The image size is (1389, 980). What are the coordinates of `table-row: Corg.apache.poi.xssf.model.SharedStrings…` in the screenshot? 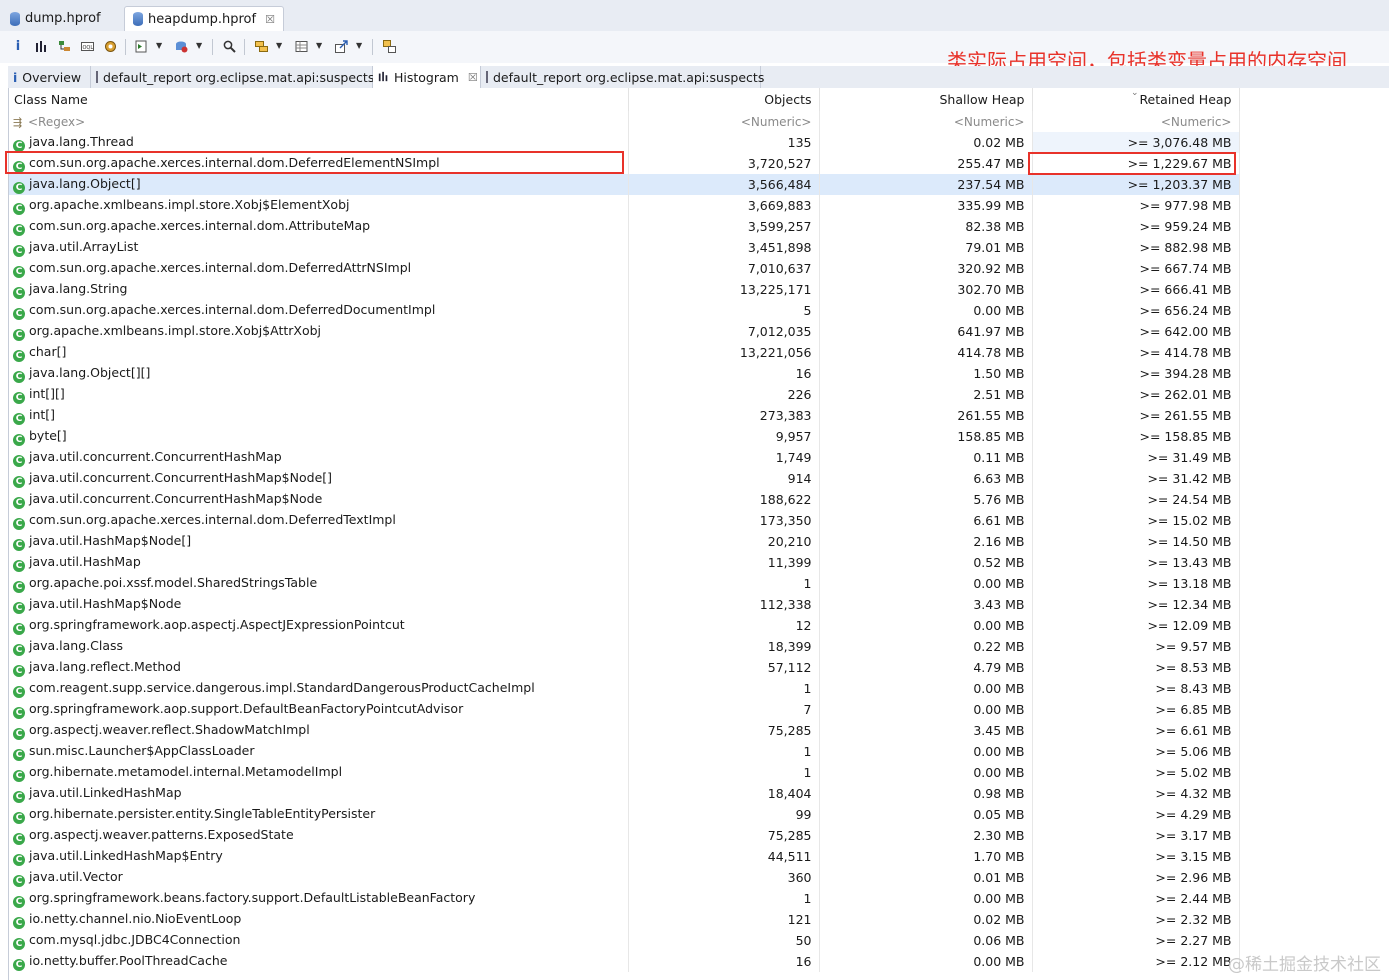 It's located at (624, 583).